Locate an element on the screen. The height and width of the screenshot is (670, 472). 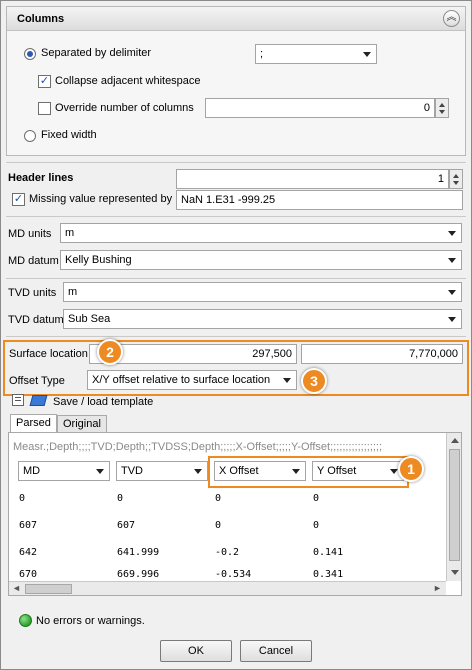
tab-original: Original is located at coordinates (82, 424).